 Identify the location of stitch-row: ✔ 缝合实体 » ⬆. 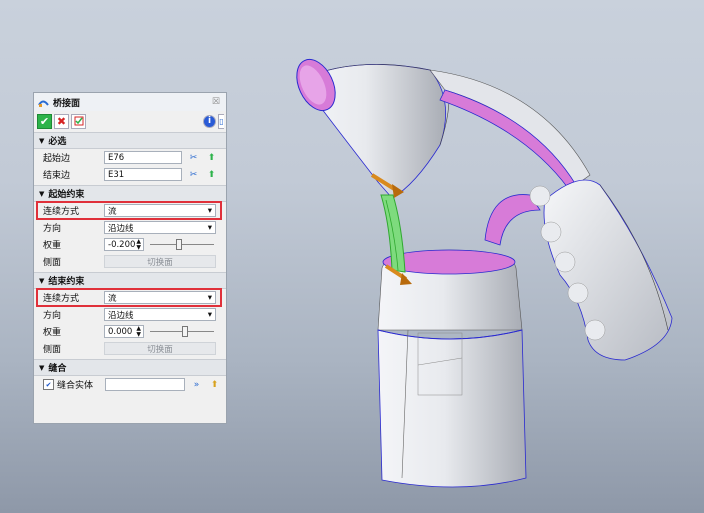
(130, 384).